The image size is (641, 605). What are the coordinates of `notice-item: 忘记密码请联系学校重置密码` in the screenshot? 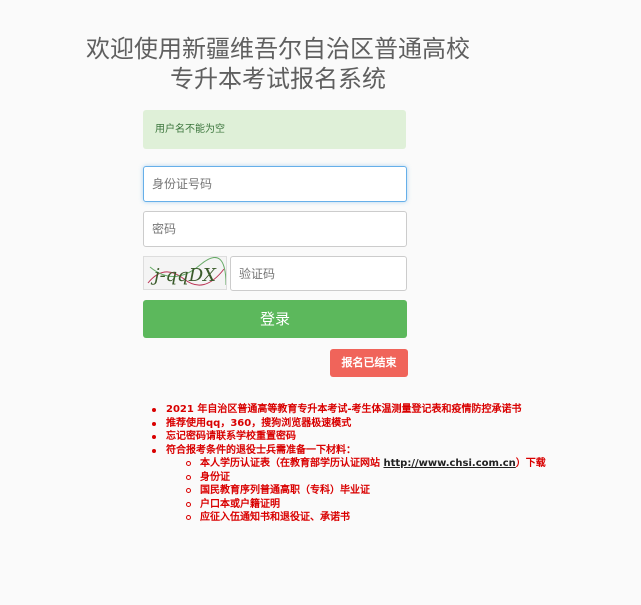 It's located at (387, 437).